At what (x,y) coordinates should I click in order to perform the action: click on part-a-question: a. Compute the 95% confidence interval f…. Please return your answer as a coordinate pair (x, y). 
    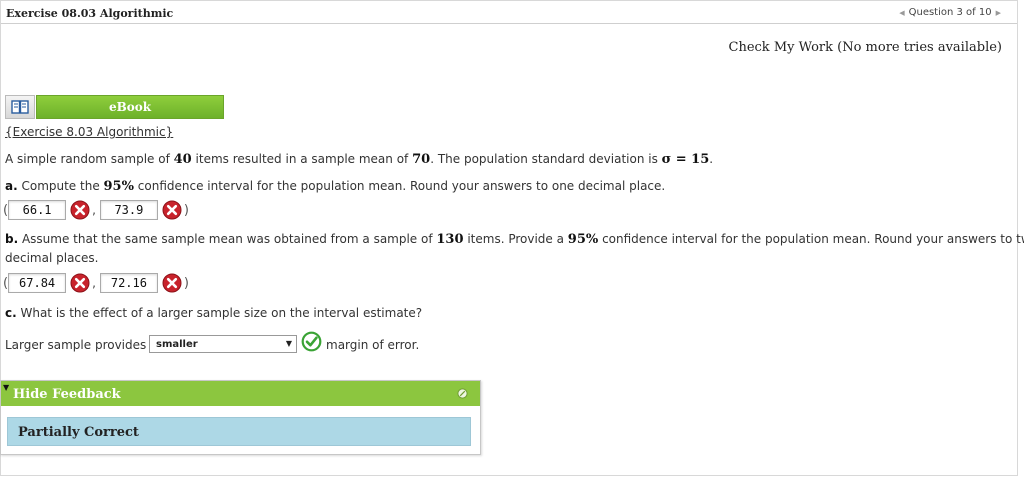
    Looking at the image, I should click on (335, 186).